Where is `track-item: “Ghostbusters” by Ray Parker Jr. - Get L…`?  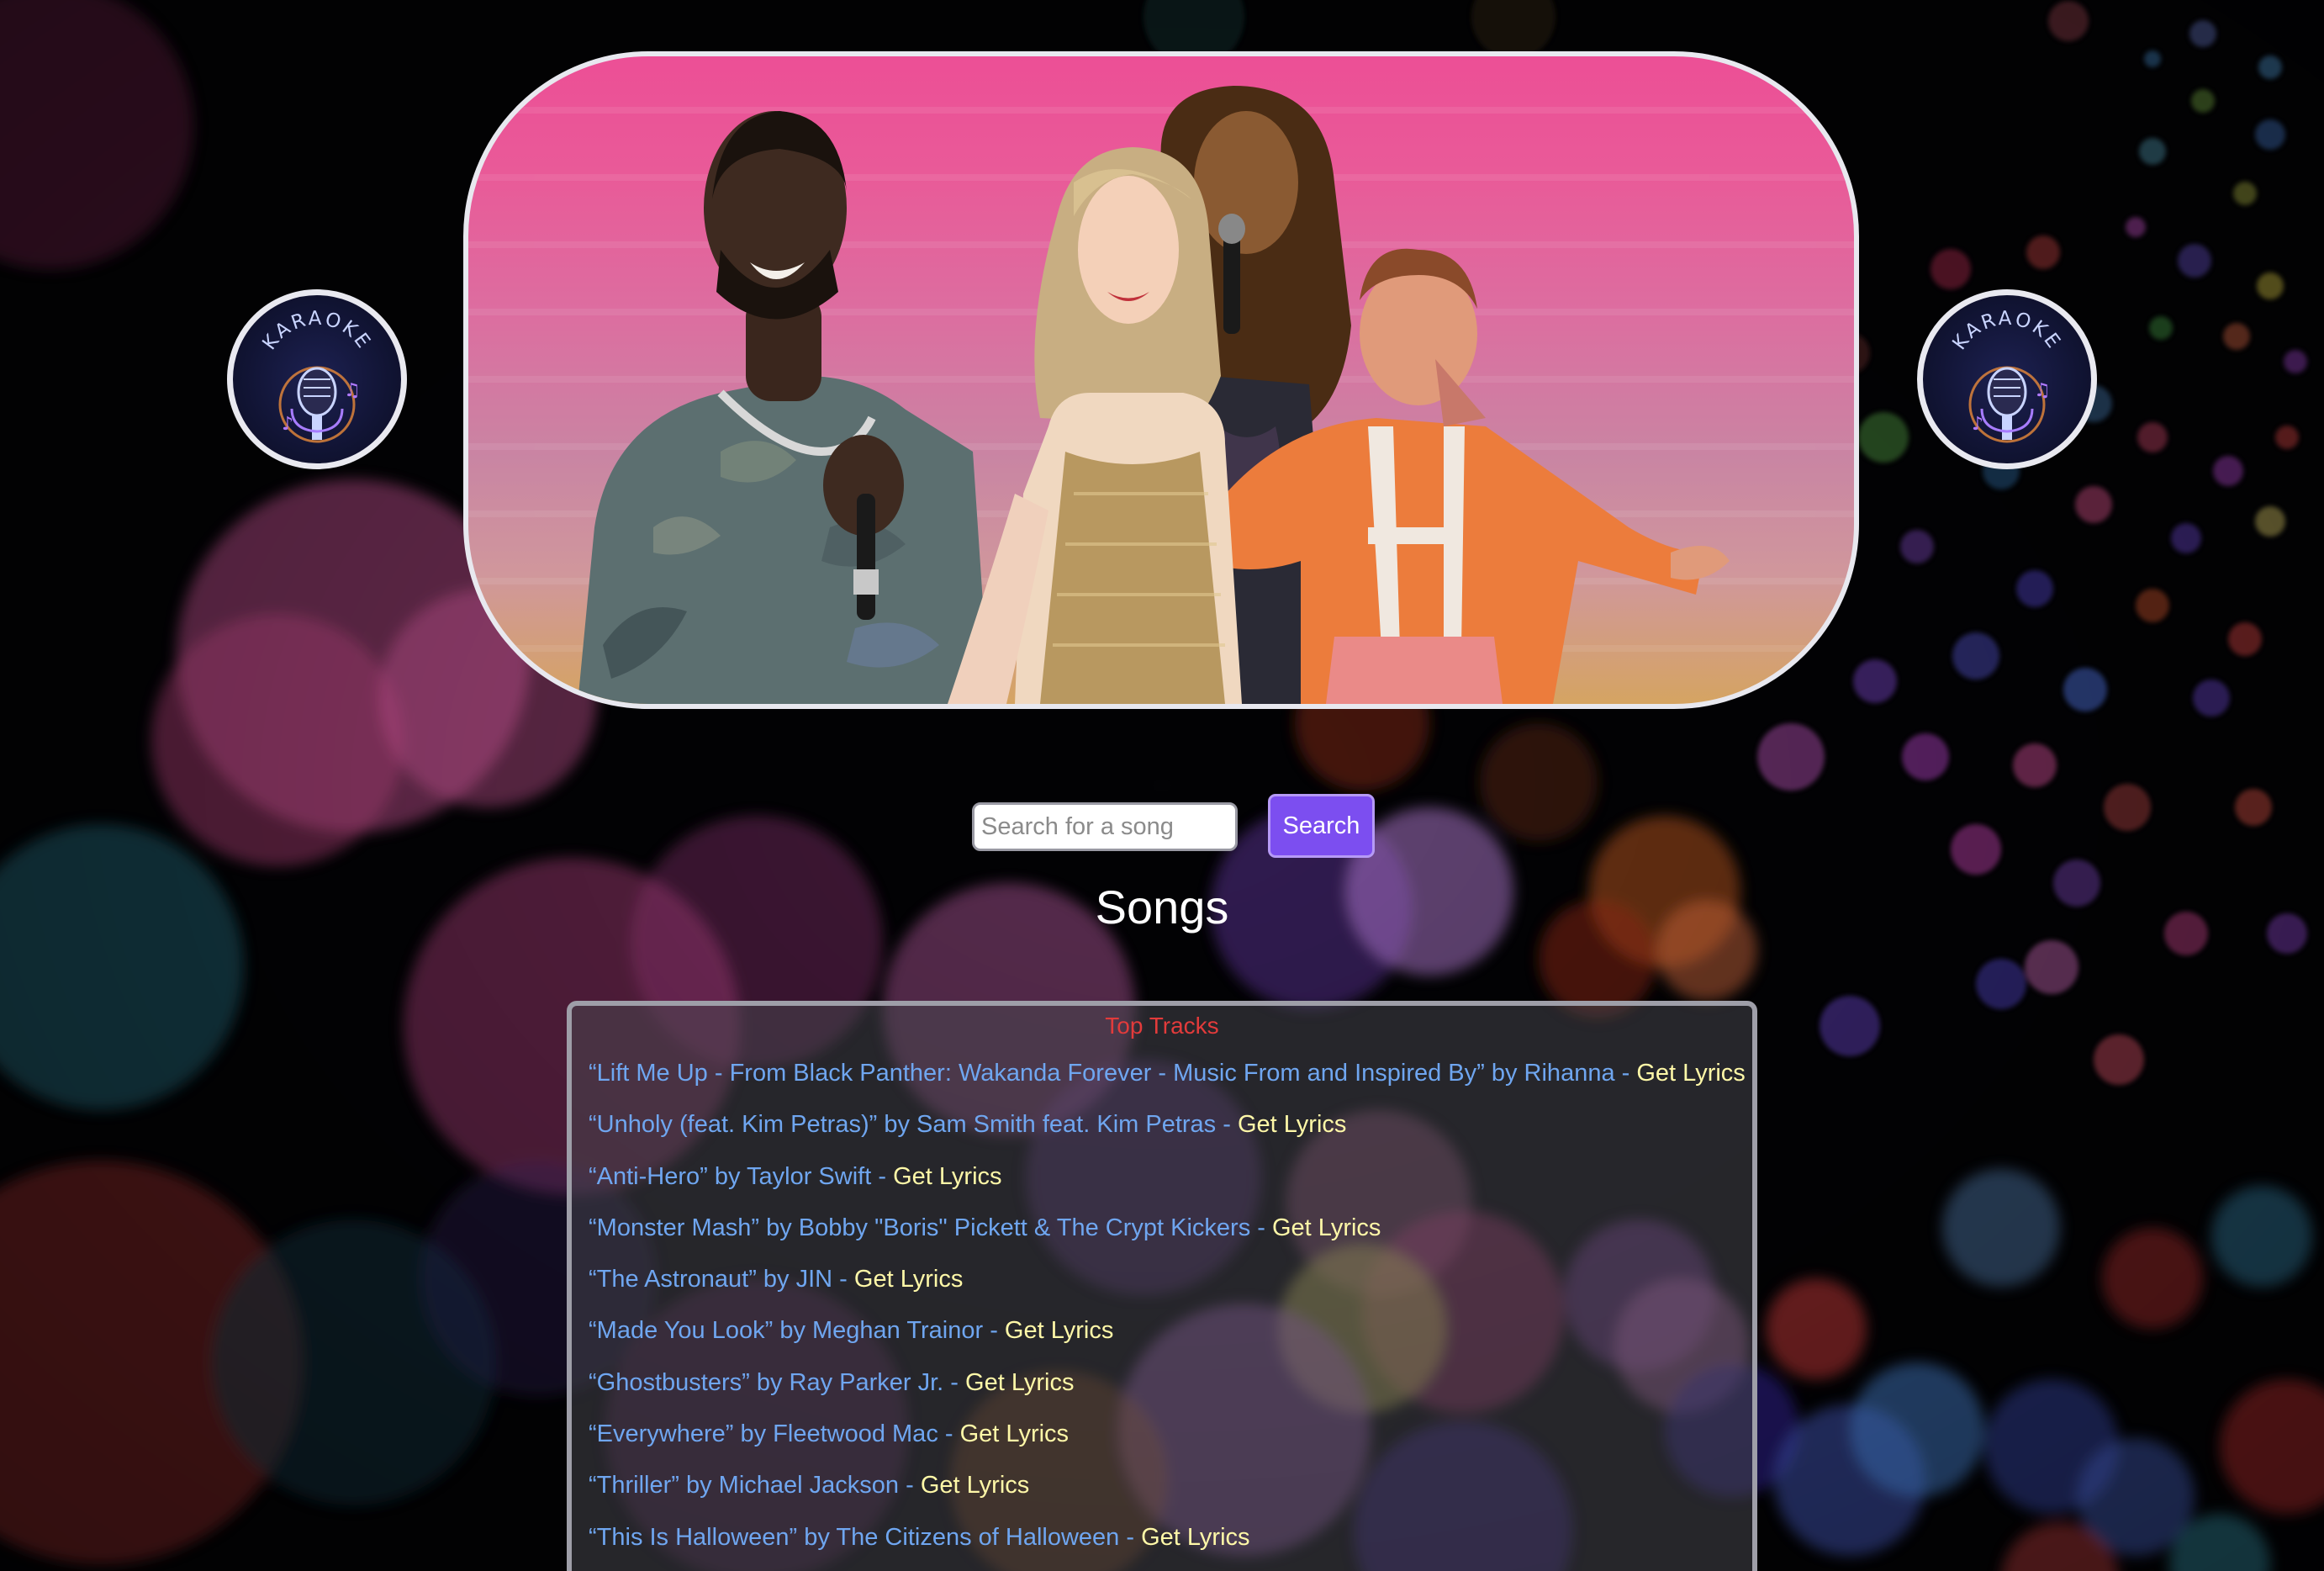 track-item: “Ghostbusters” by Ray Parker Jr. - Get L… is located at coordinates (1167, 1383).